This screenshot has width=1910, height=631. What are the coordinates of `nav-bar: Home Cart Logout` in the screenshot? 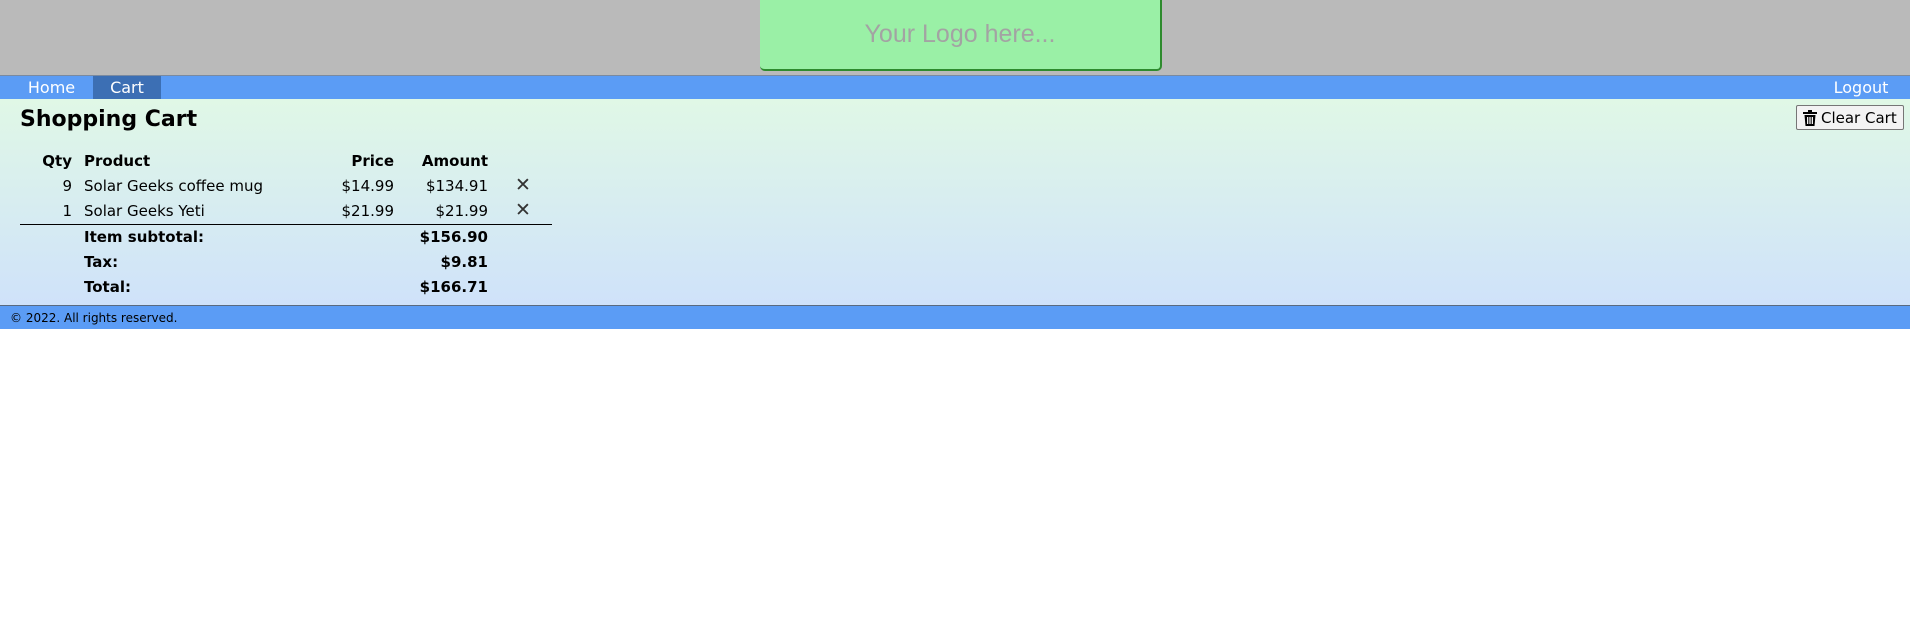 It's located at (955, 87).